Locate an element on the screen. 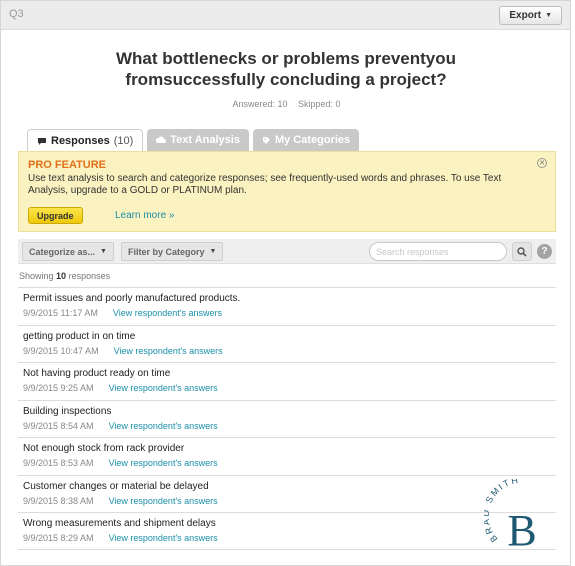  categorize-dropdown: Categorize as... ▼ is located at coordinates (68, 251).